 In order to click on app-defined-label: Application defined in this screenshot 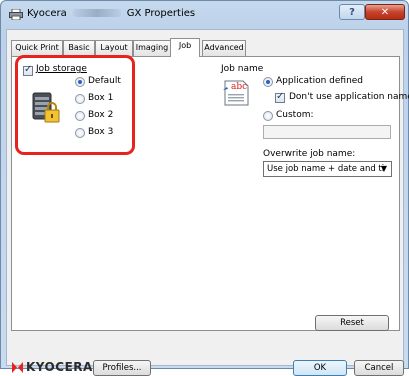, I will do `click(320, 81)`.